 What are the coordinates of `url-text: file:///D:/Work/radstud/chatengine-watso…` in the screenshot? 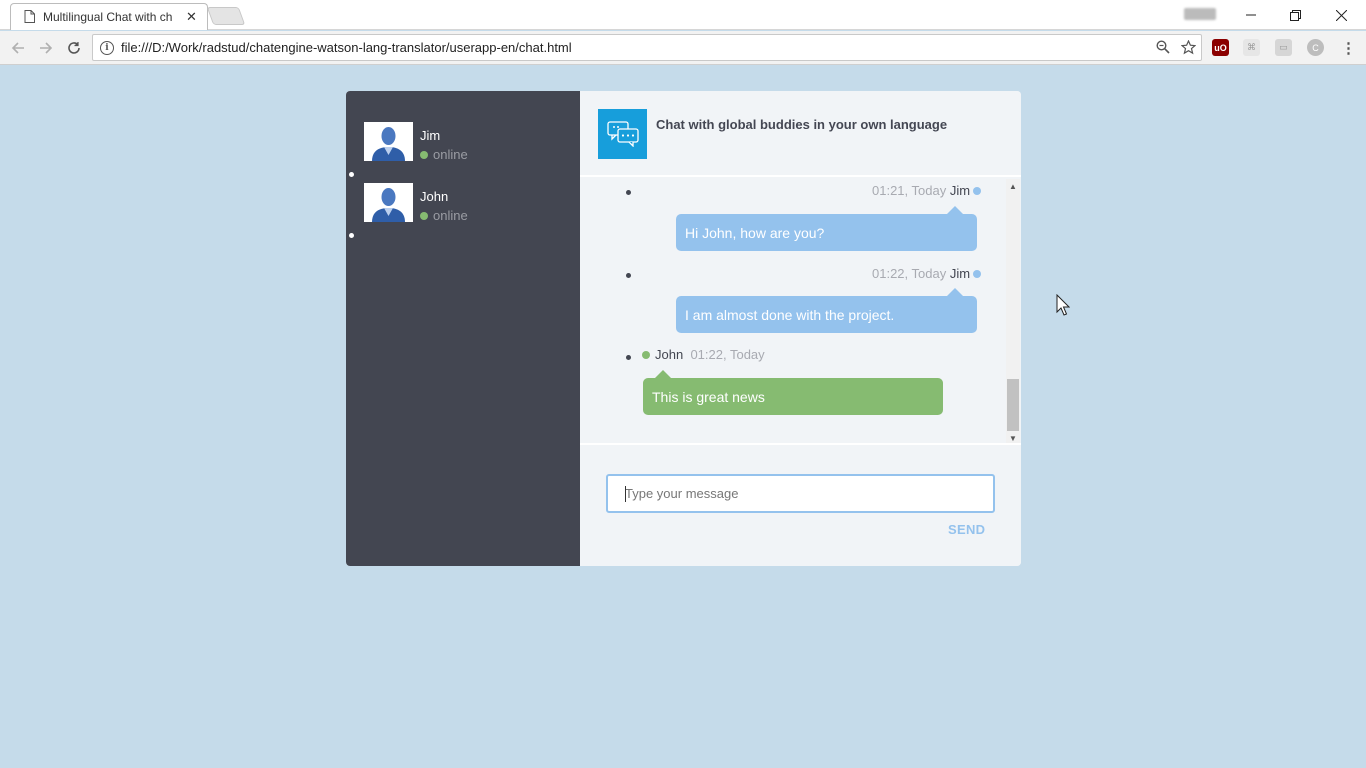 It's located at (346, 47).